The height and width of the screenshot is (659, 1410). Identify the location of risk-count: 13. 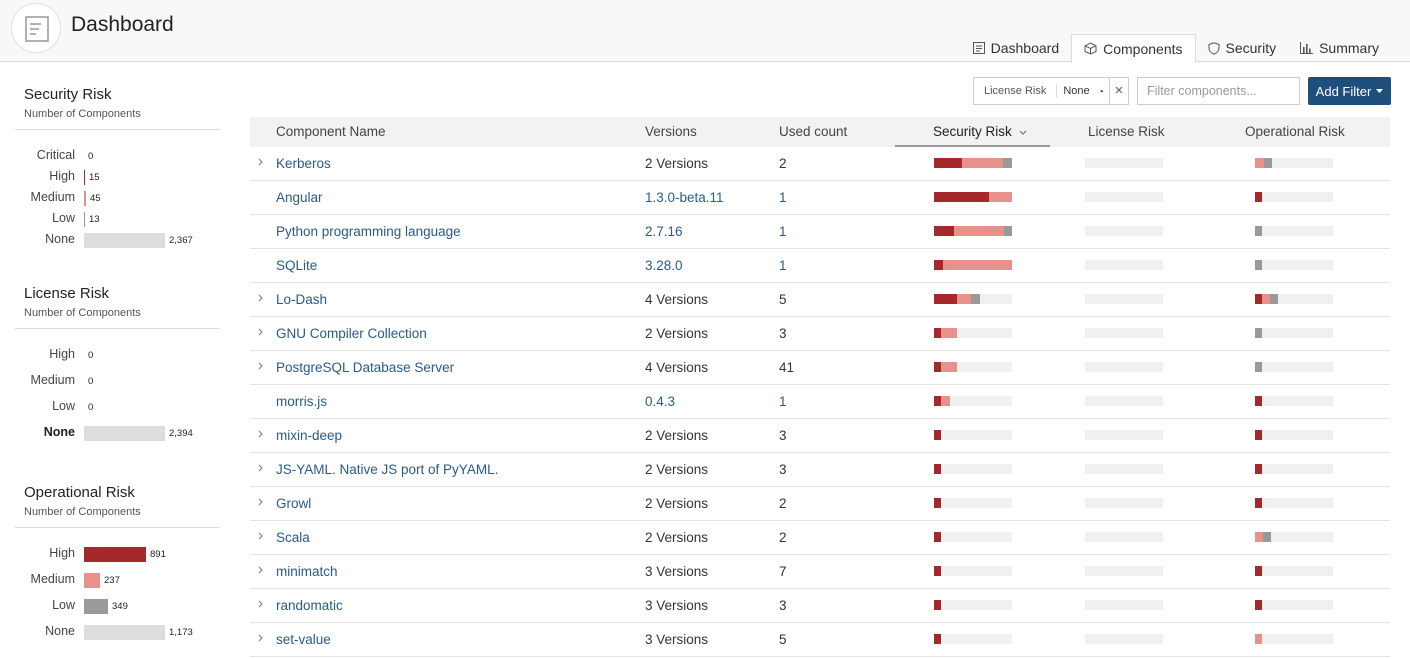
(94, 219).